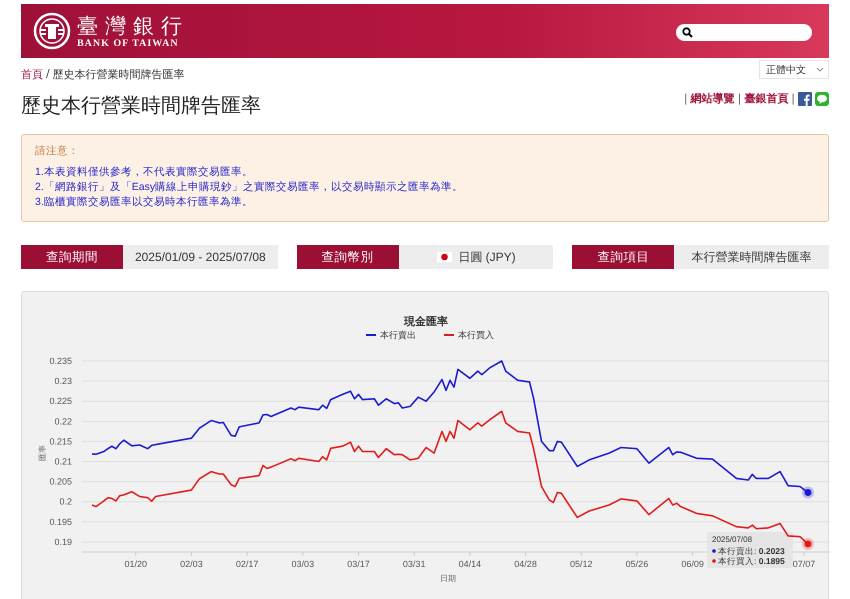  What do you see at coordinates (52, 31) in the screenshot?
I see `bank-emblem-icon` at bounding box center [52, 31].